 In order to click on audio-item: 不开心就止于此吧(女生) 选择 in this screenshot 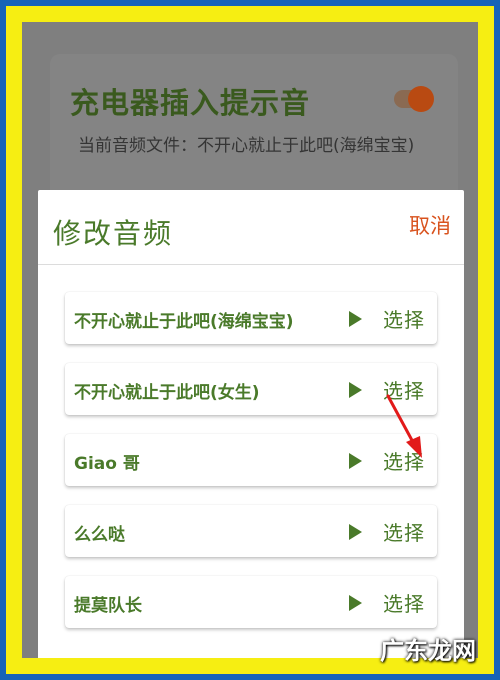, I will do `click(251, 389)`.